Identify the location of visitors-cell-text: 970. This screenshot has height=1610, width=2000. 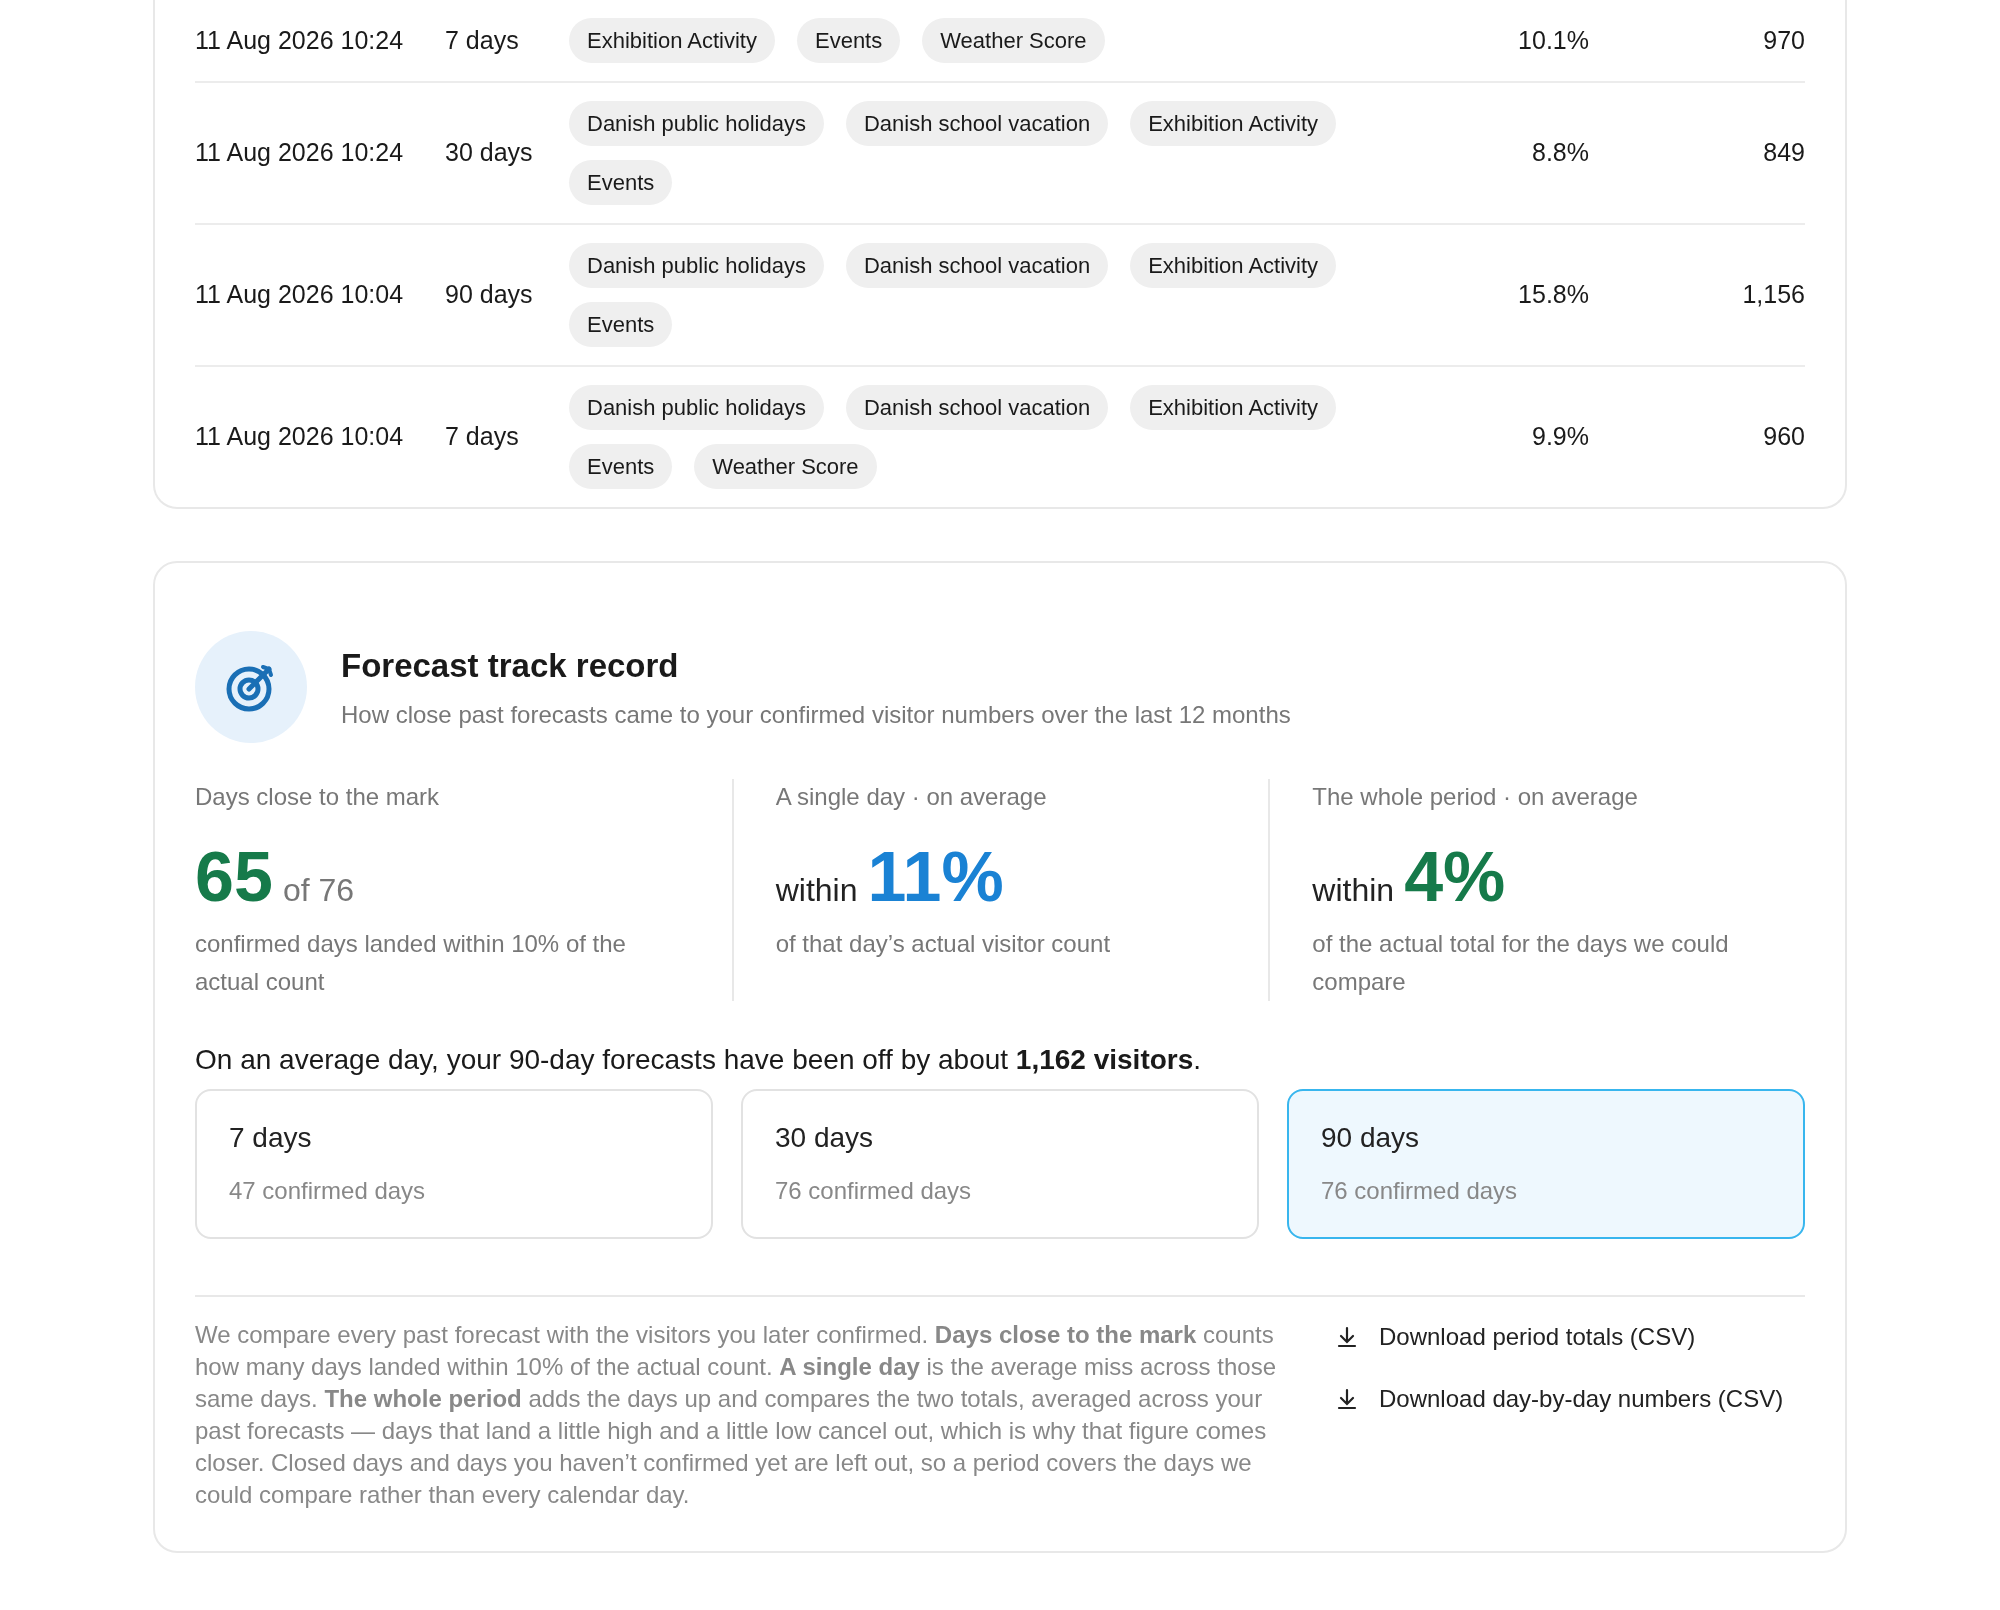
(1783, 40).